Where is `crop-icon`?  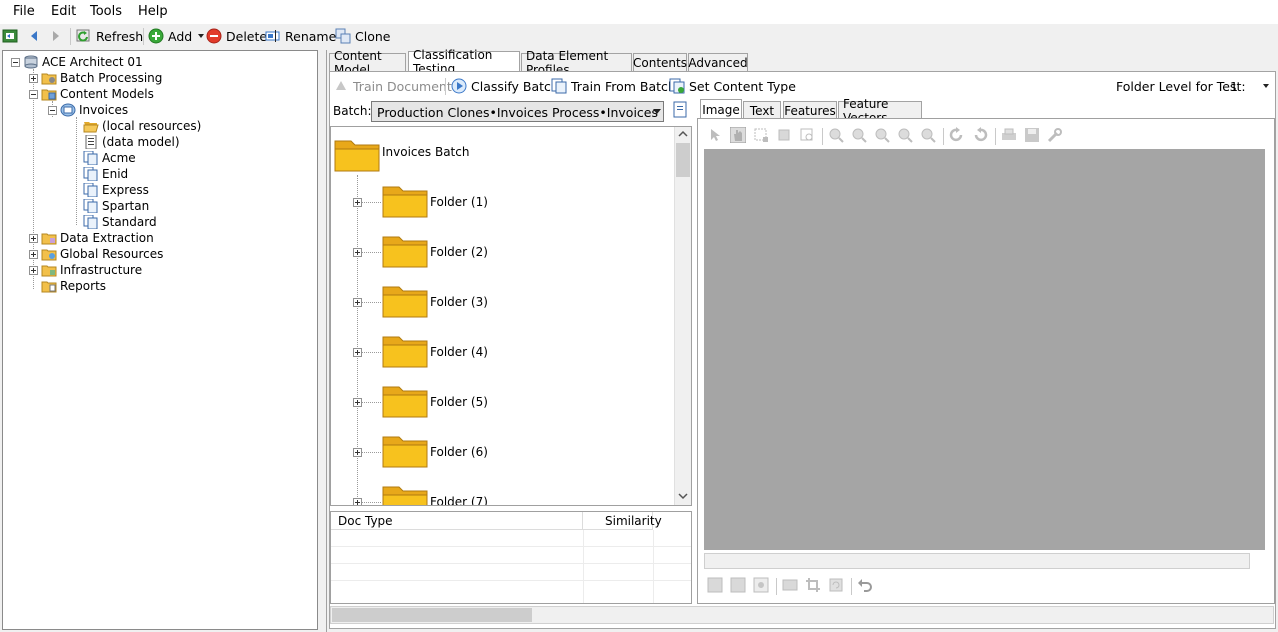 crop-icon is located at coordinates (813, 585).